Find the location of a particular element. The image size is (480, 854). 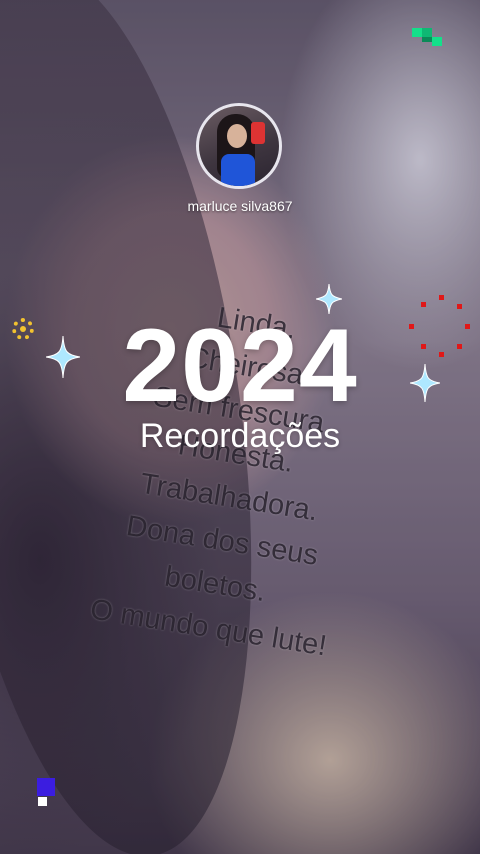

profile-avatar is located at coordinates (239, 146).